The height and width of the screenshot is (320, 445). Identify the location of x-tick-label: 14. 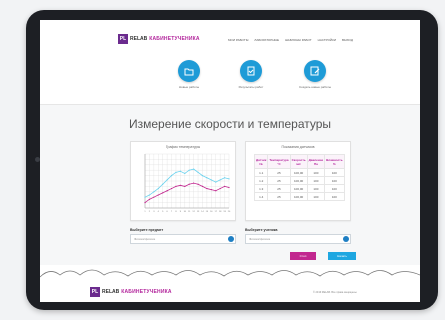
(202, 212).